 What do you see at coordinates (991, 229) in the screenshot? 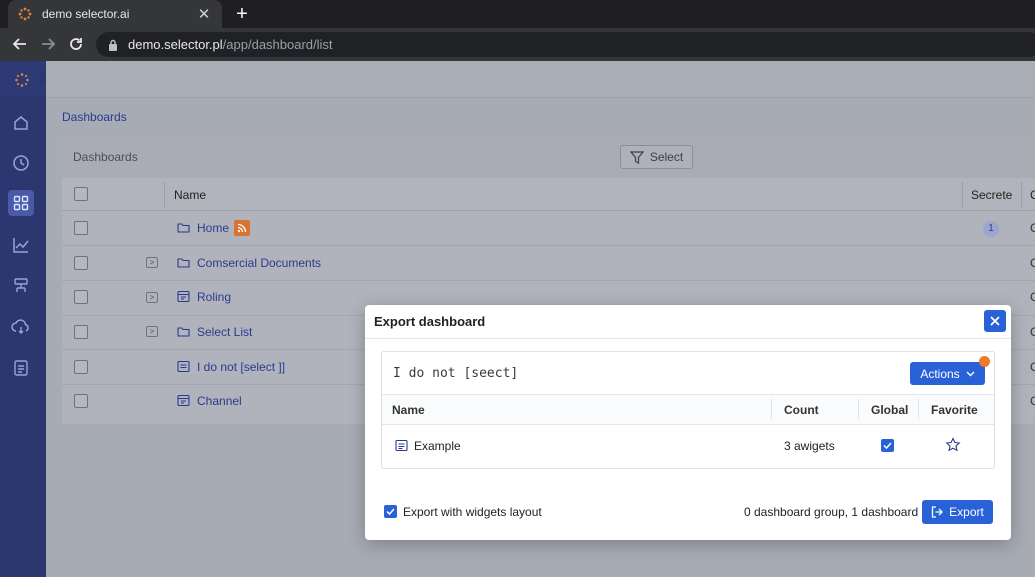
I see `secrete-count-badge: 1` at bounding box center [991, 229].